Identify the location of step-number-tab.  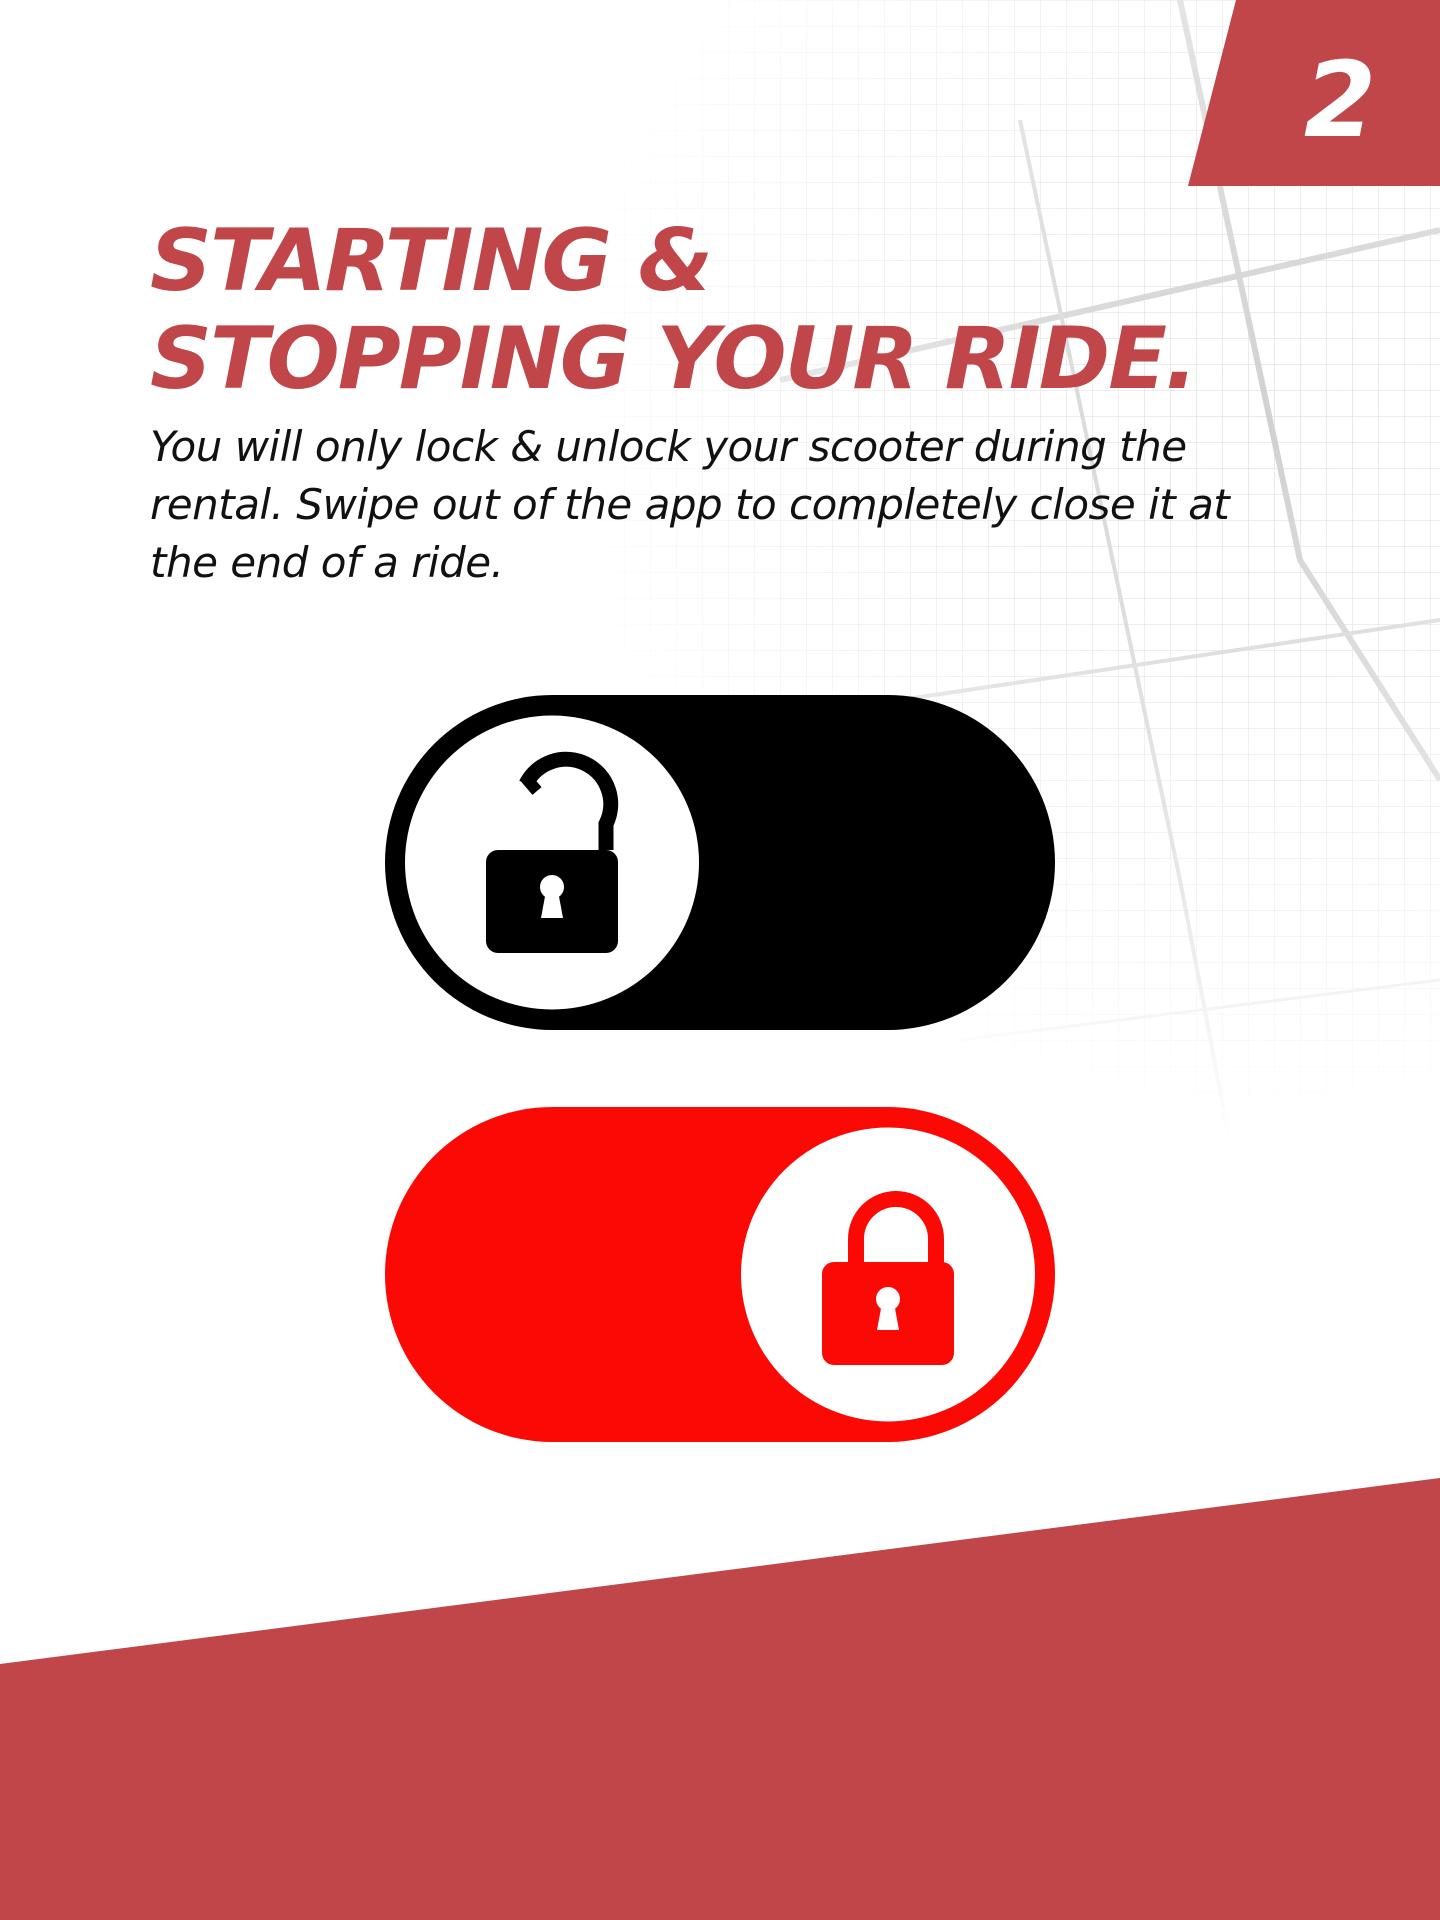
(1314, 93).